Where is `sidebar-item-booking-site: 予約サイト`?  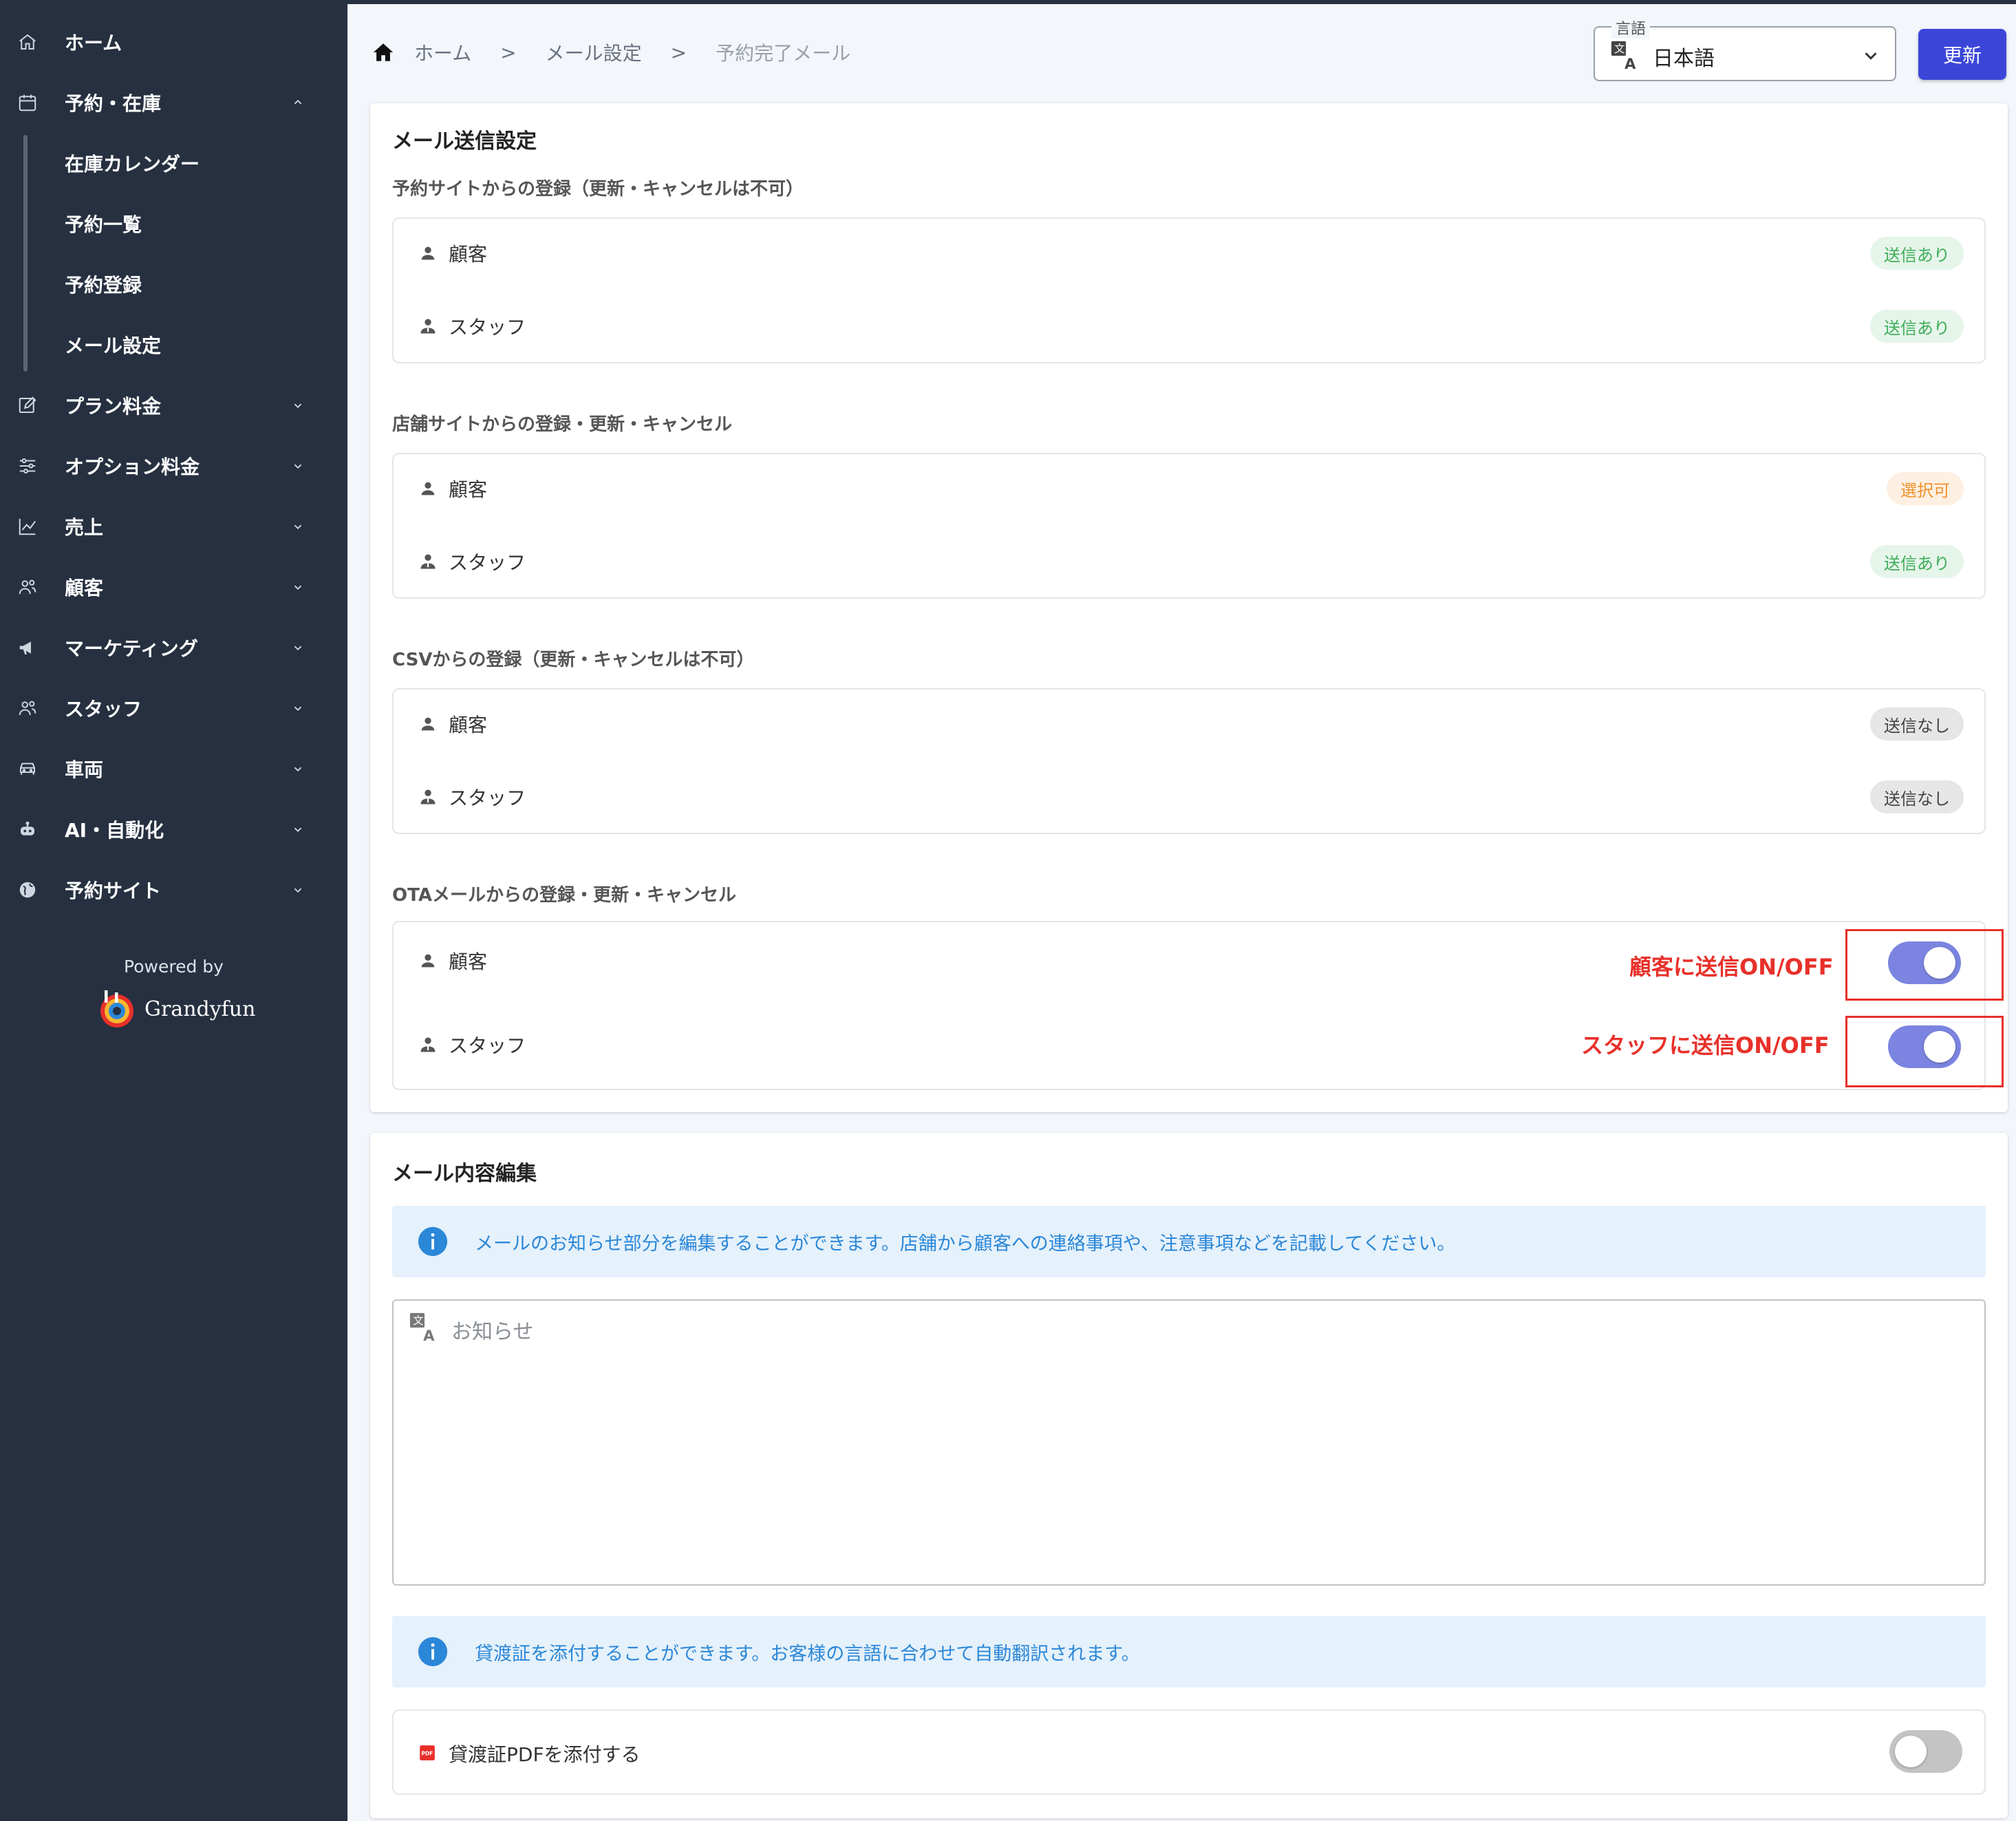
sidebar-item-booking-site: 予約サイト is located at coordinates (173, 890).